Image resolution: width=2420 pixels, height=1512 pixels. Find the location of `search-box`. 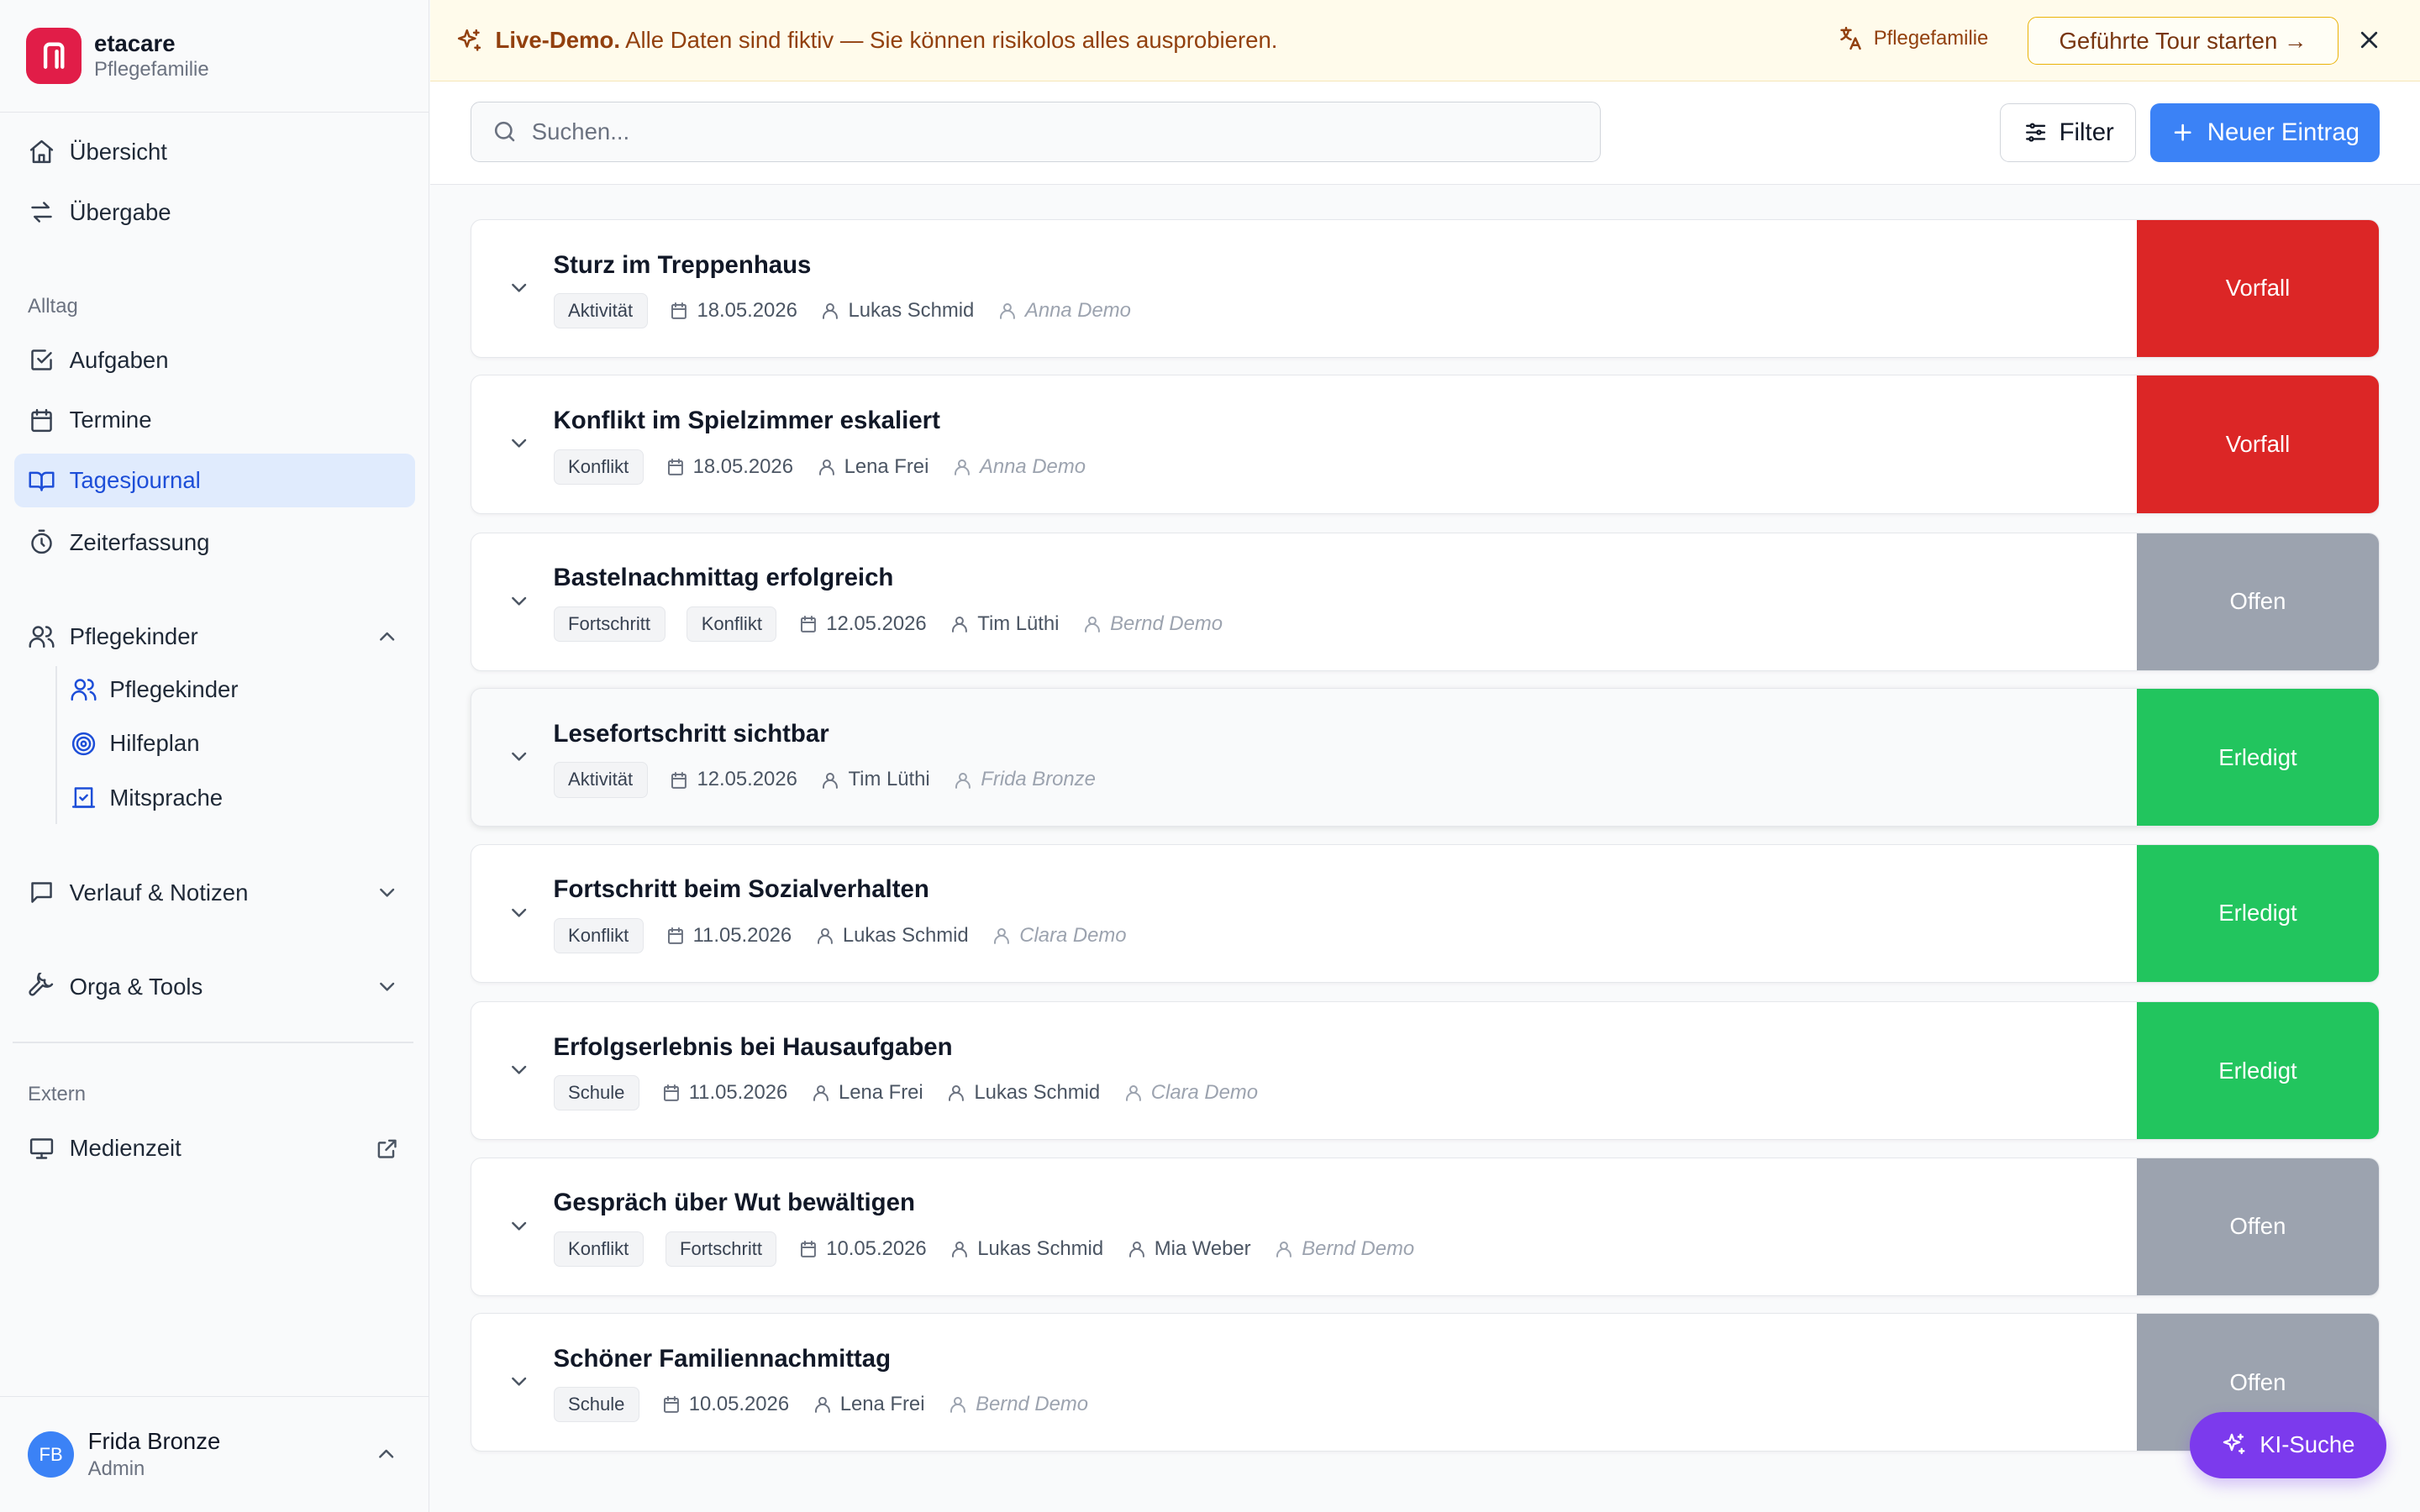

search-box is located at coordinates (1036, 132).